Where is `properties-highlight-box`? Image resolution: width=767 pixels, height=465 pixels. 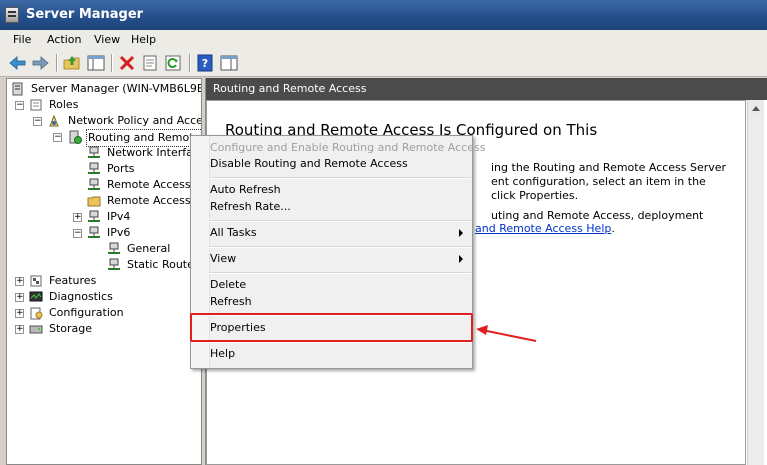 properties-highlight-box is located at coordinates (331, 327).